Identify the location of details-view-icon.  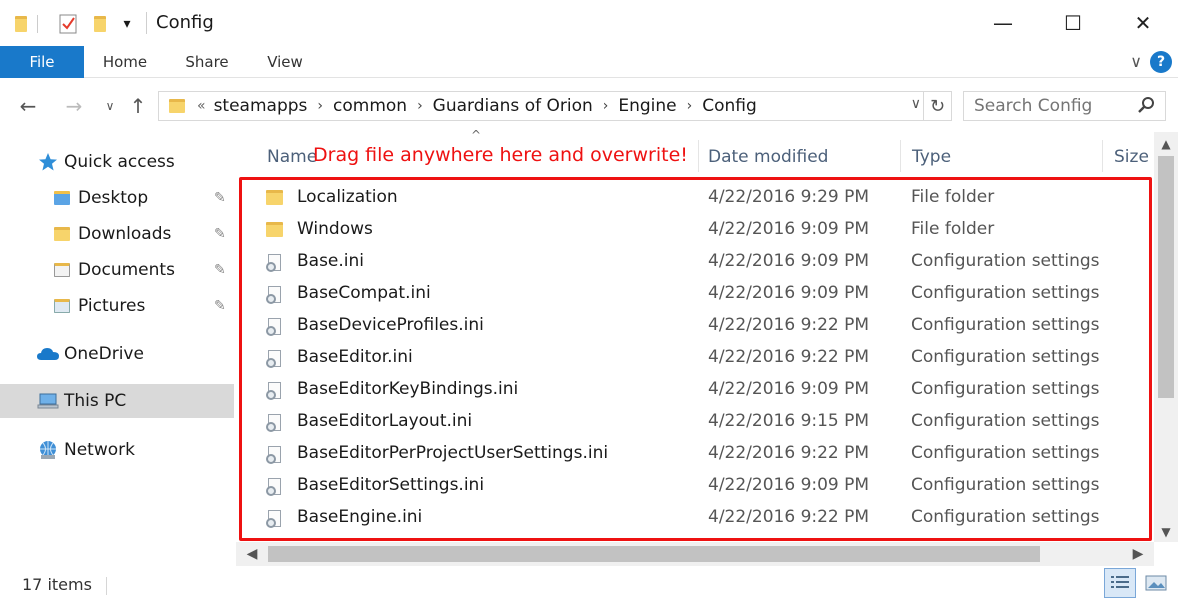
(1120, 583).